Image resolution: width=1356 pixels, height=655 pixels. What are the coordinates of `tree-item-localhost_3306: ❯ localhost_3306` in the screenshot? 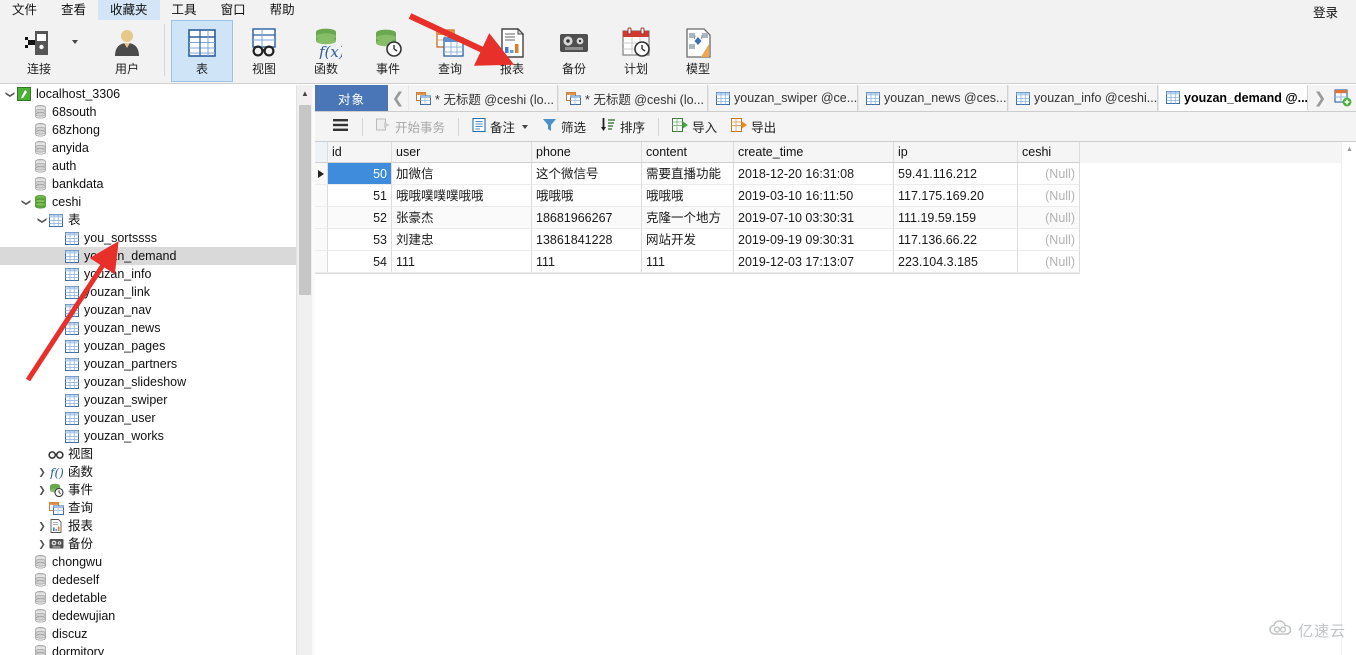 It's located at (148, 94).